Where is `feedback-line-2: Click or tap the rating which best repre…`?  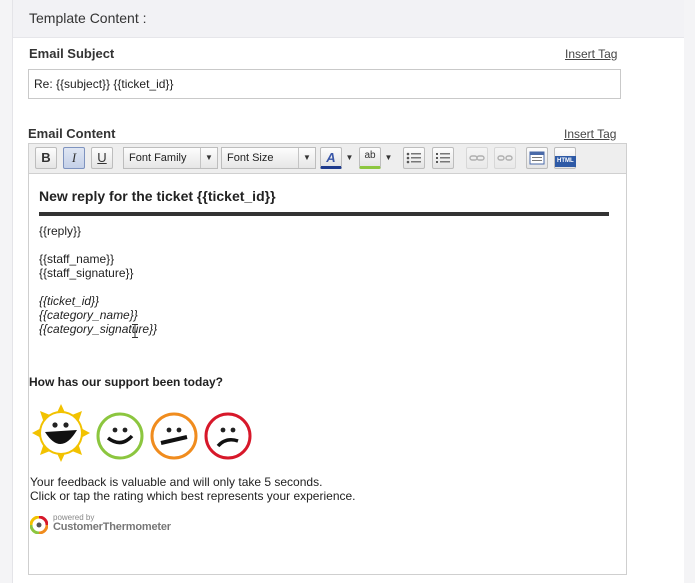 feedback-line-2: Click or tap the rating which best repre… is located at coordinates (193, 496).